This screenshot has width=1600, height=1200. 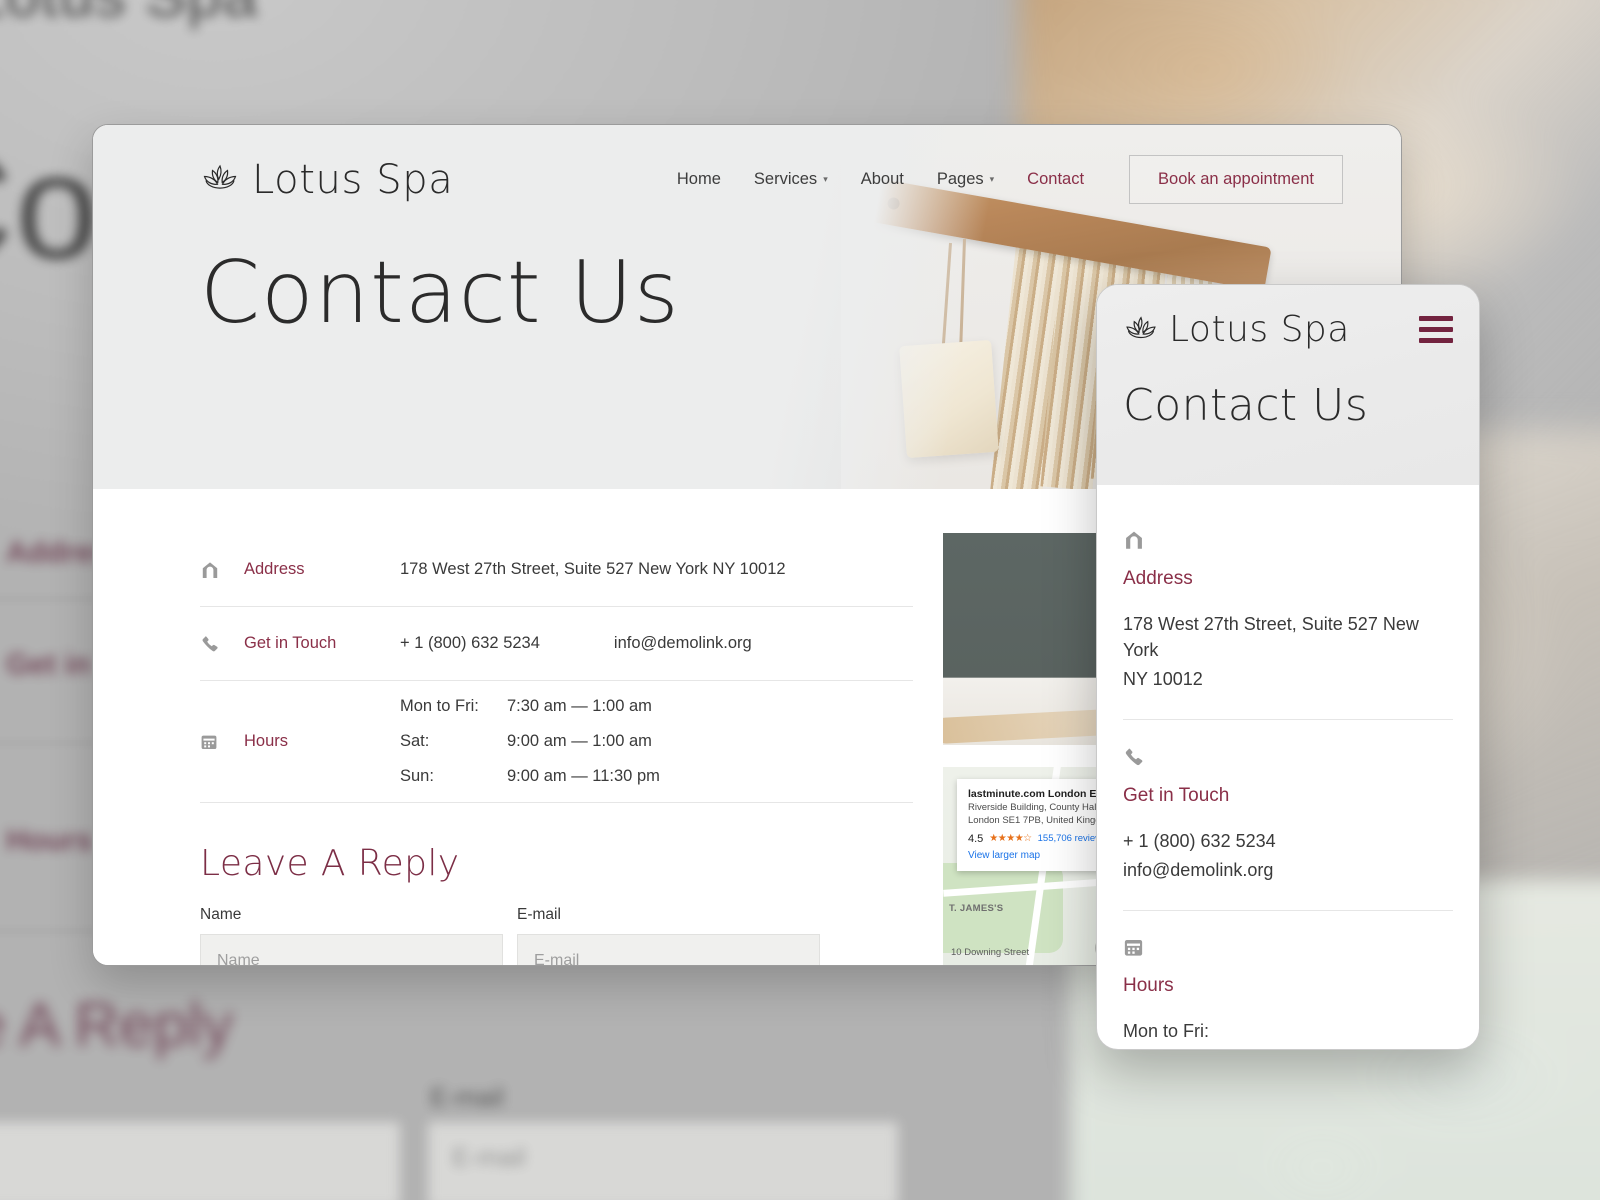 I want to click on page-title: Contact Us, so click(x=440, y=293).